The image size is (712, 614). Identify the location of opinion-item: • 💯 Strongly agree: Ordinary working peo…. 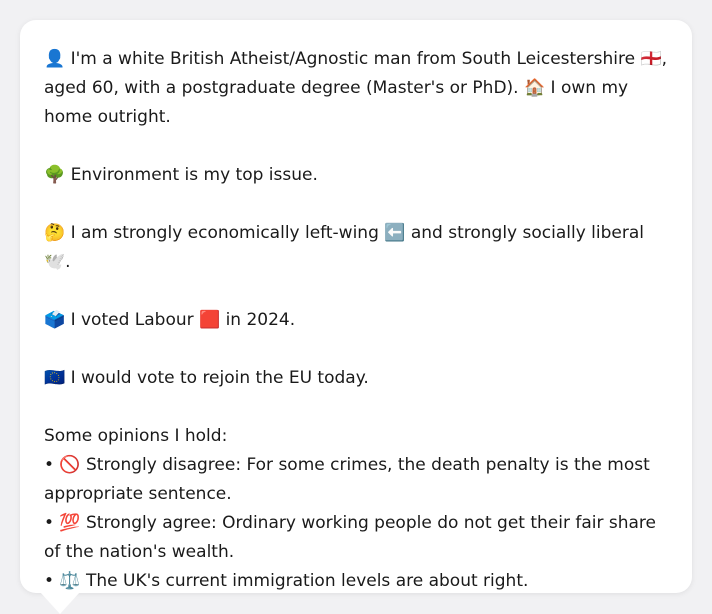
(350, 537).